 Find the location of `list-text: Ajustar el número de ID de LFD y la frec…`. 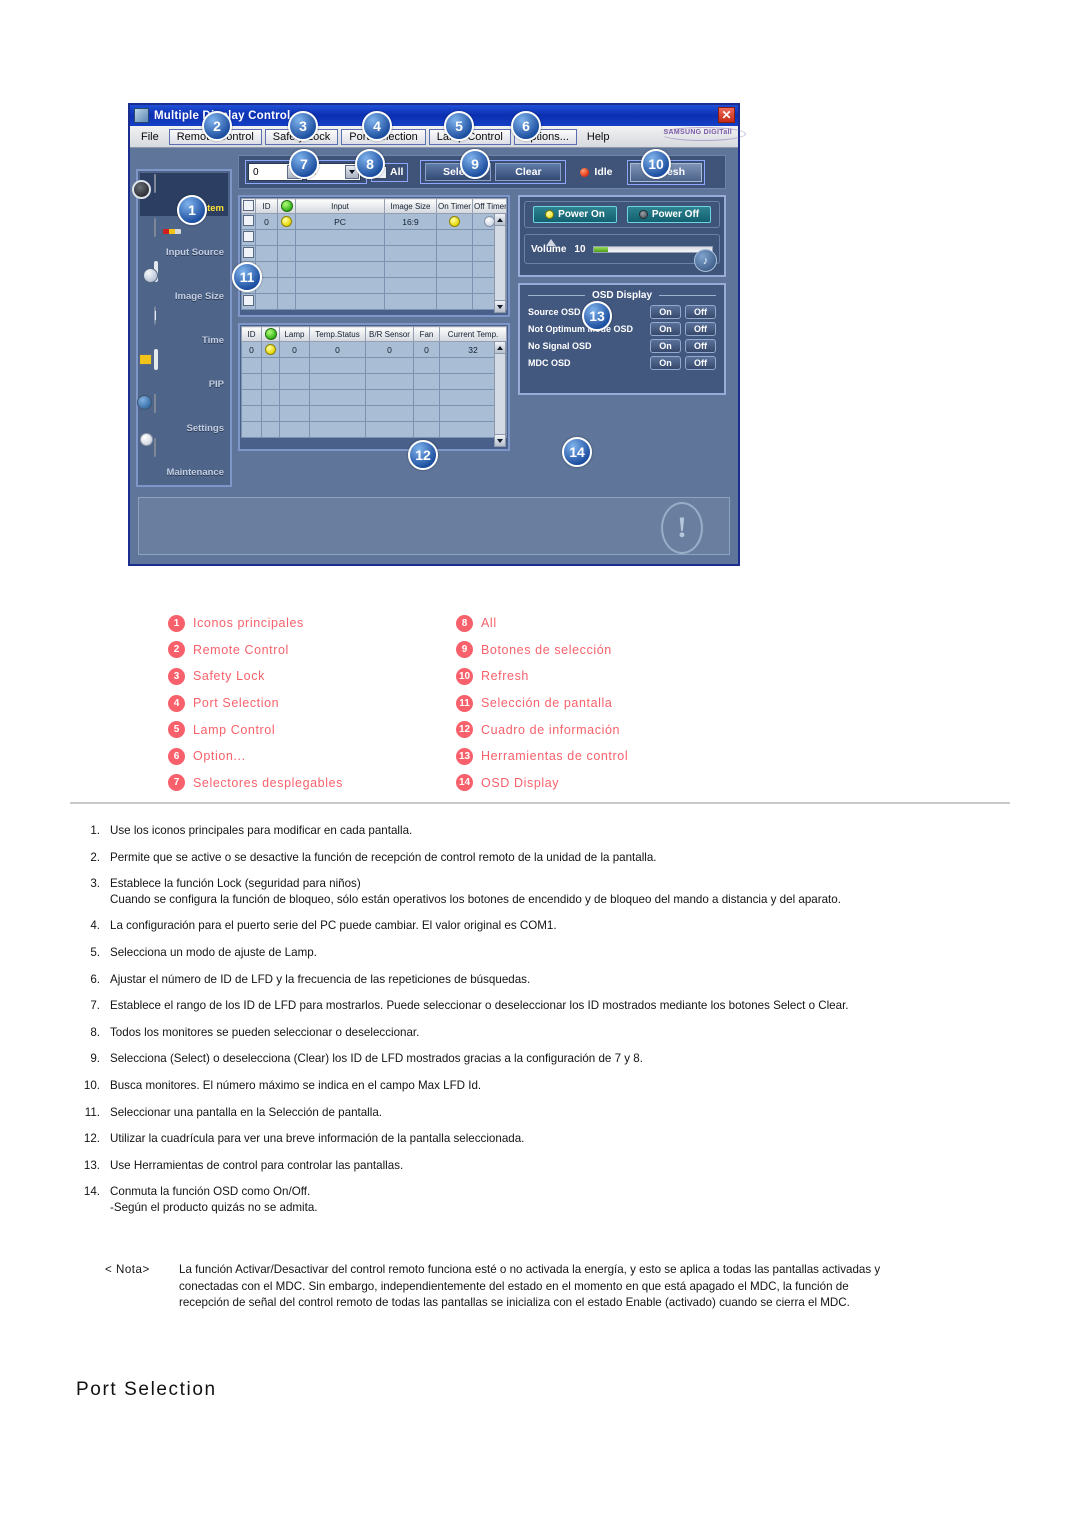

list-text: Ajustar el número de ID de LFD y la frec… is located at coordinates (320, 979).